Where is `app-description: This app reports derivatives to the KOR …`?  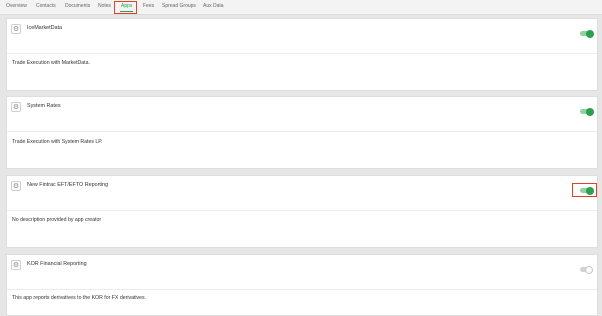
app-description: This app reports derivatives to the KOR … is located at coordinates (79, 298).